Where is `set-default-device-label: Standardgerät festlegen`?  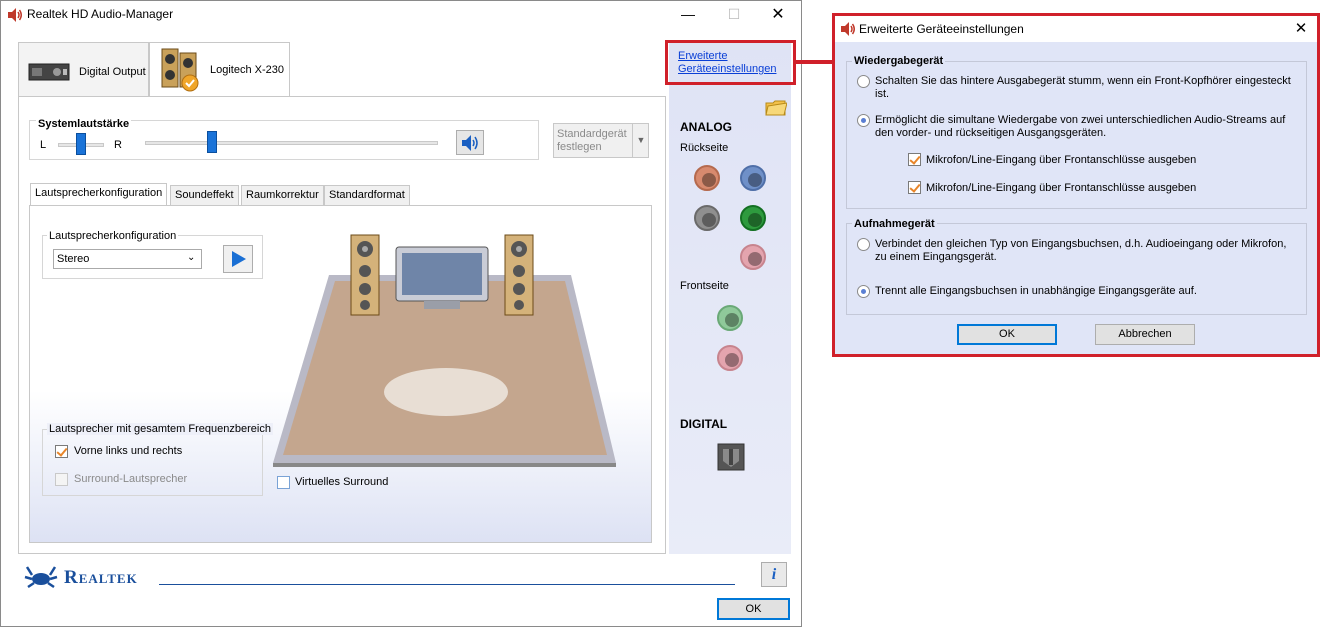 set-default-device-label: Standardgerät festlegen is located at coordinates (592, 140).